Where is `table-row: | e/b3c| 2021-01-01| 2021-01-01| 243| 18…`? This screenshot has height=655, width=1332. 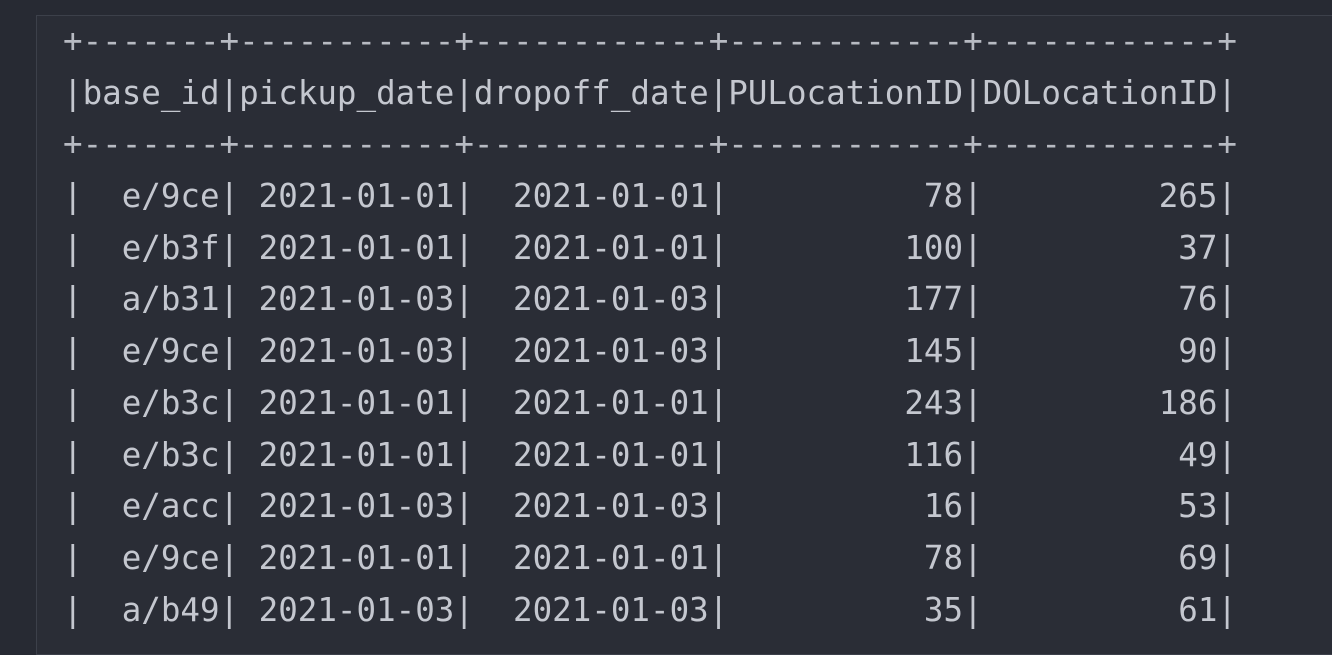 table-row: | e/b3c| 2021-01-01| 2021-01-01| 243| 18… is located at coordinates (650, 402).